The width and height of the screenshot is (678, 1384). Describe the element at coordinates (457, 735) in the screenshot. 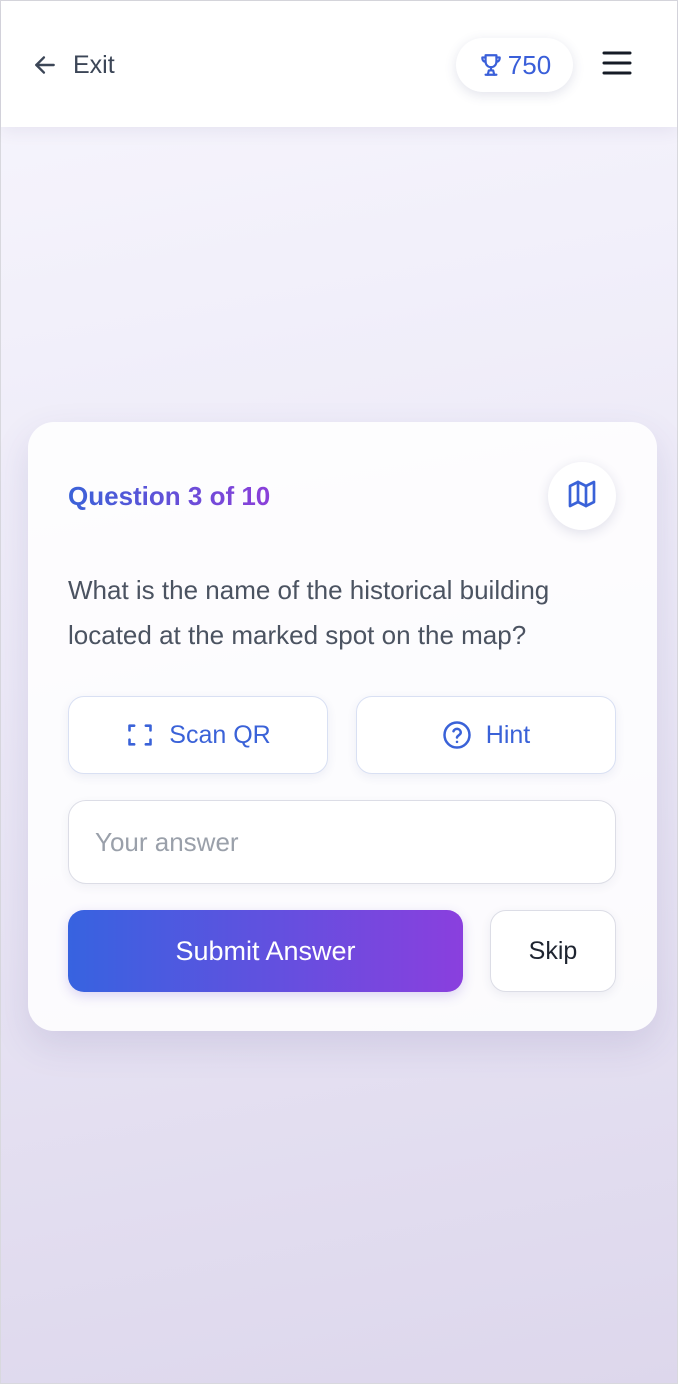

I see `question-circle-icon` at that location.